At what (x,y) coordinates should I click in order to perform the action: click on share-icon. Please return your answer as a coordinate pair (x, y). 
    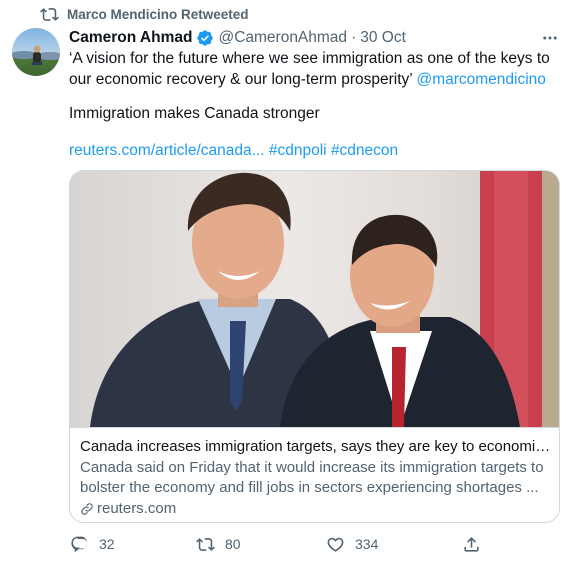
    Looking at the image, I should click on (471, 544).